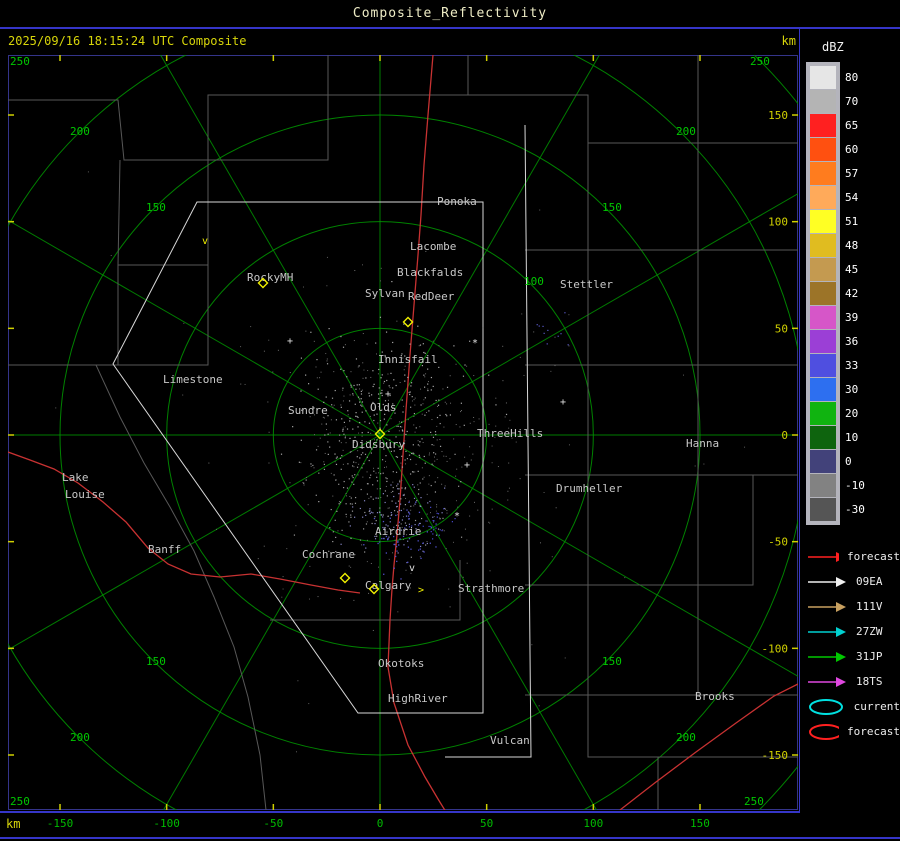 This screenshot has height=841, width=900. I want to click on vector-legend-label: forecast, so click(873, 731).